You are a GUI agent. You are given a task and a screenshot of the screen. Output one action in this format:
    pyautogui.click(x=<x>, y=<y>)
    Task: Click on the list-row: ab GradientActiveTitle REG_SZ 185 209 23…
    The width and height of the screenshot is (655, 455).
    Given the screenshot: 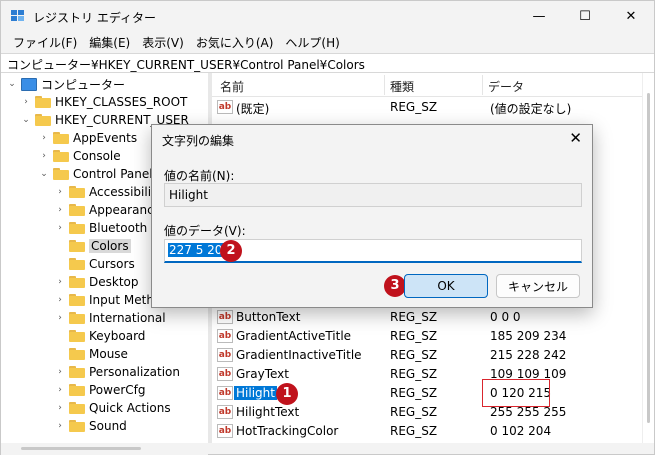 What is the action you would take?
    pyautogui.click(x=427, y=336)
    